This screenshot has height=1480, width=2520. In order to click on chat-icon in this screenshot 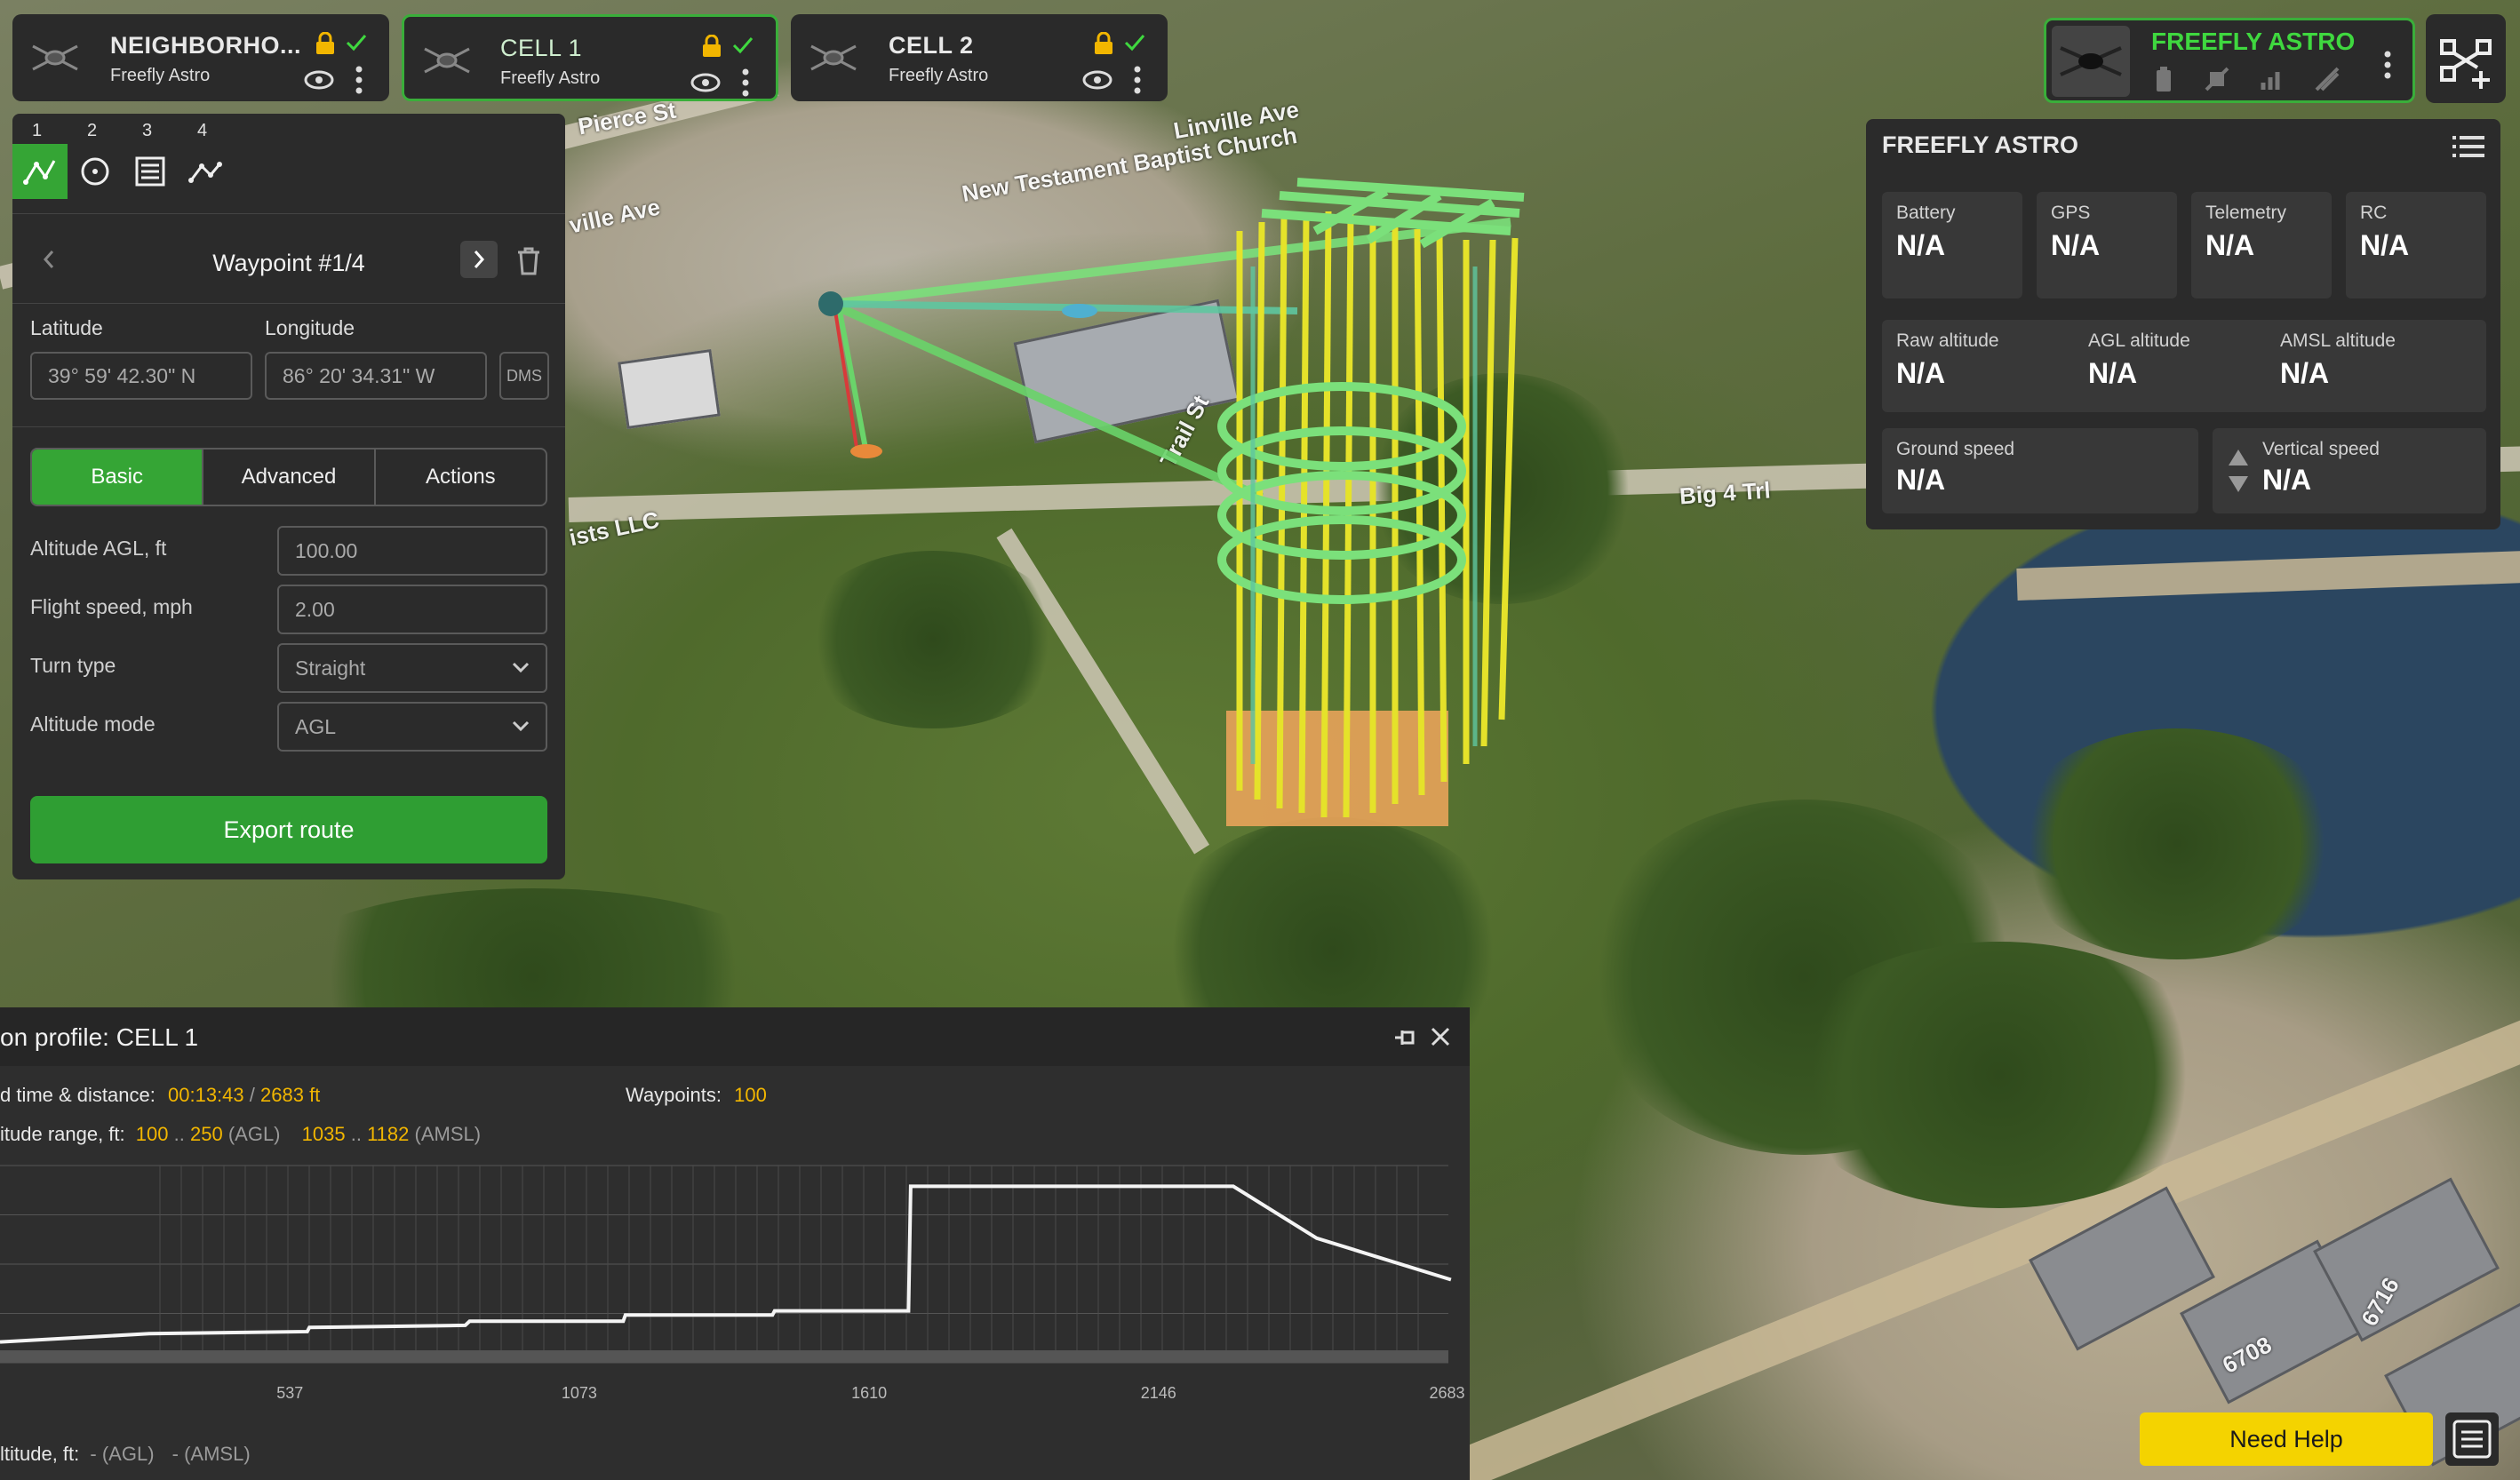, I will do `click(2472, 1439)`.